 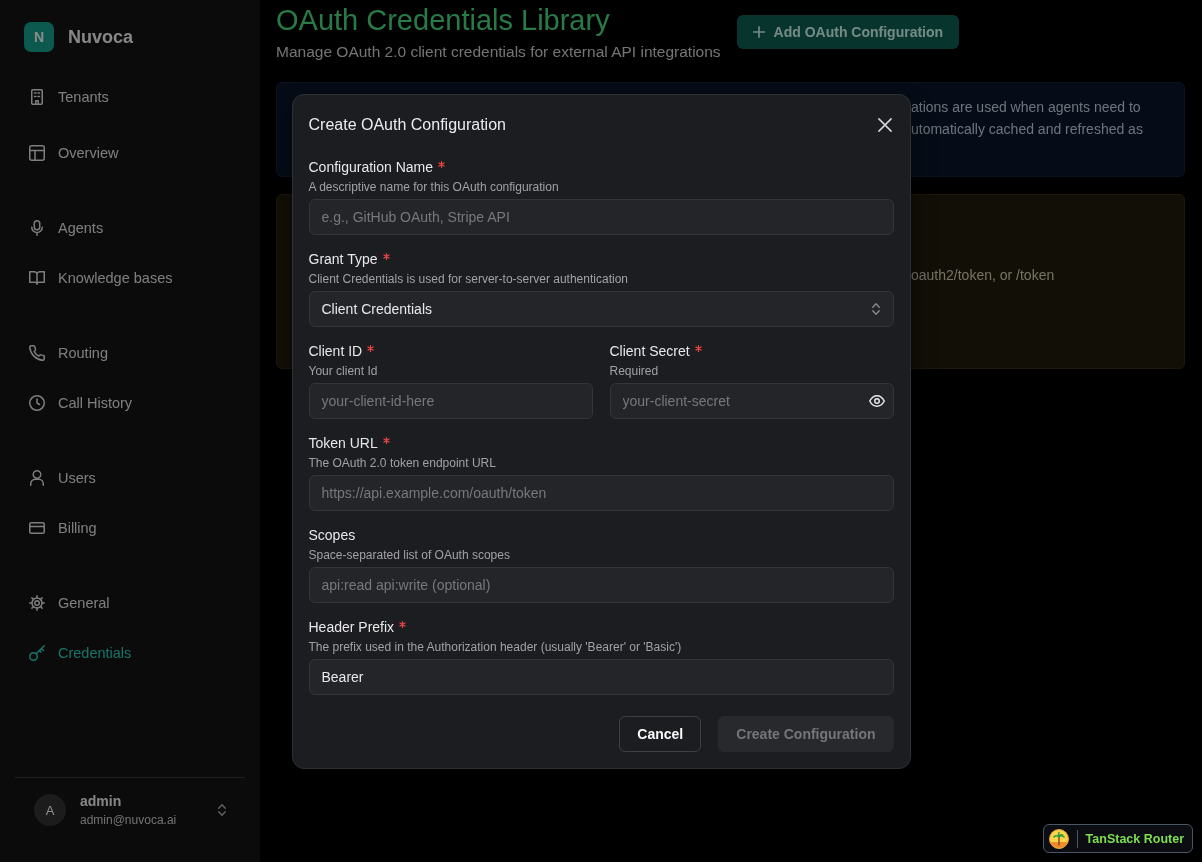 What do you see at coordinates (660, 733) in the screenshot?
I see `cancel-button: Cancel` at bounding box center [660, 733].